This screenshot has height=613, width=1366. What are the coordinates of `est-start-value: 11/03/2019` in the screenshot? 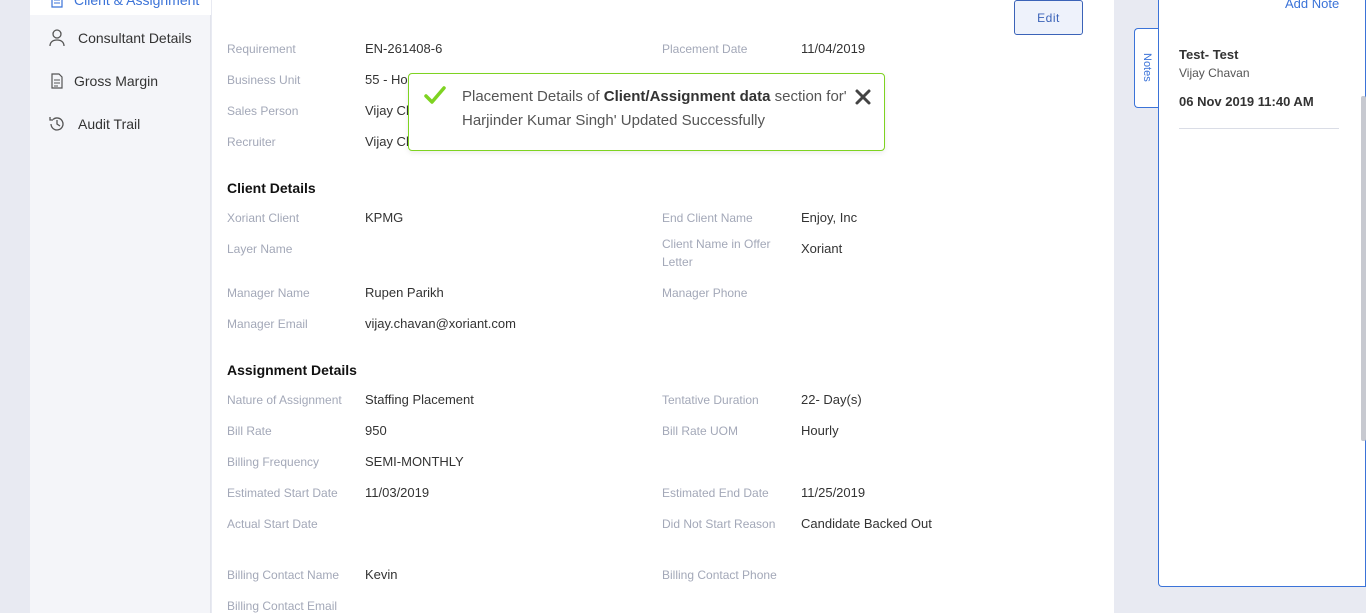 It's located at (397, 492).